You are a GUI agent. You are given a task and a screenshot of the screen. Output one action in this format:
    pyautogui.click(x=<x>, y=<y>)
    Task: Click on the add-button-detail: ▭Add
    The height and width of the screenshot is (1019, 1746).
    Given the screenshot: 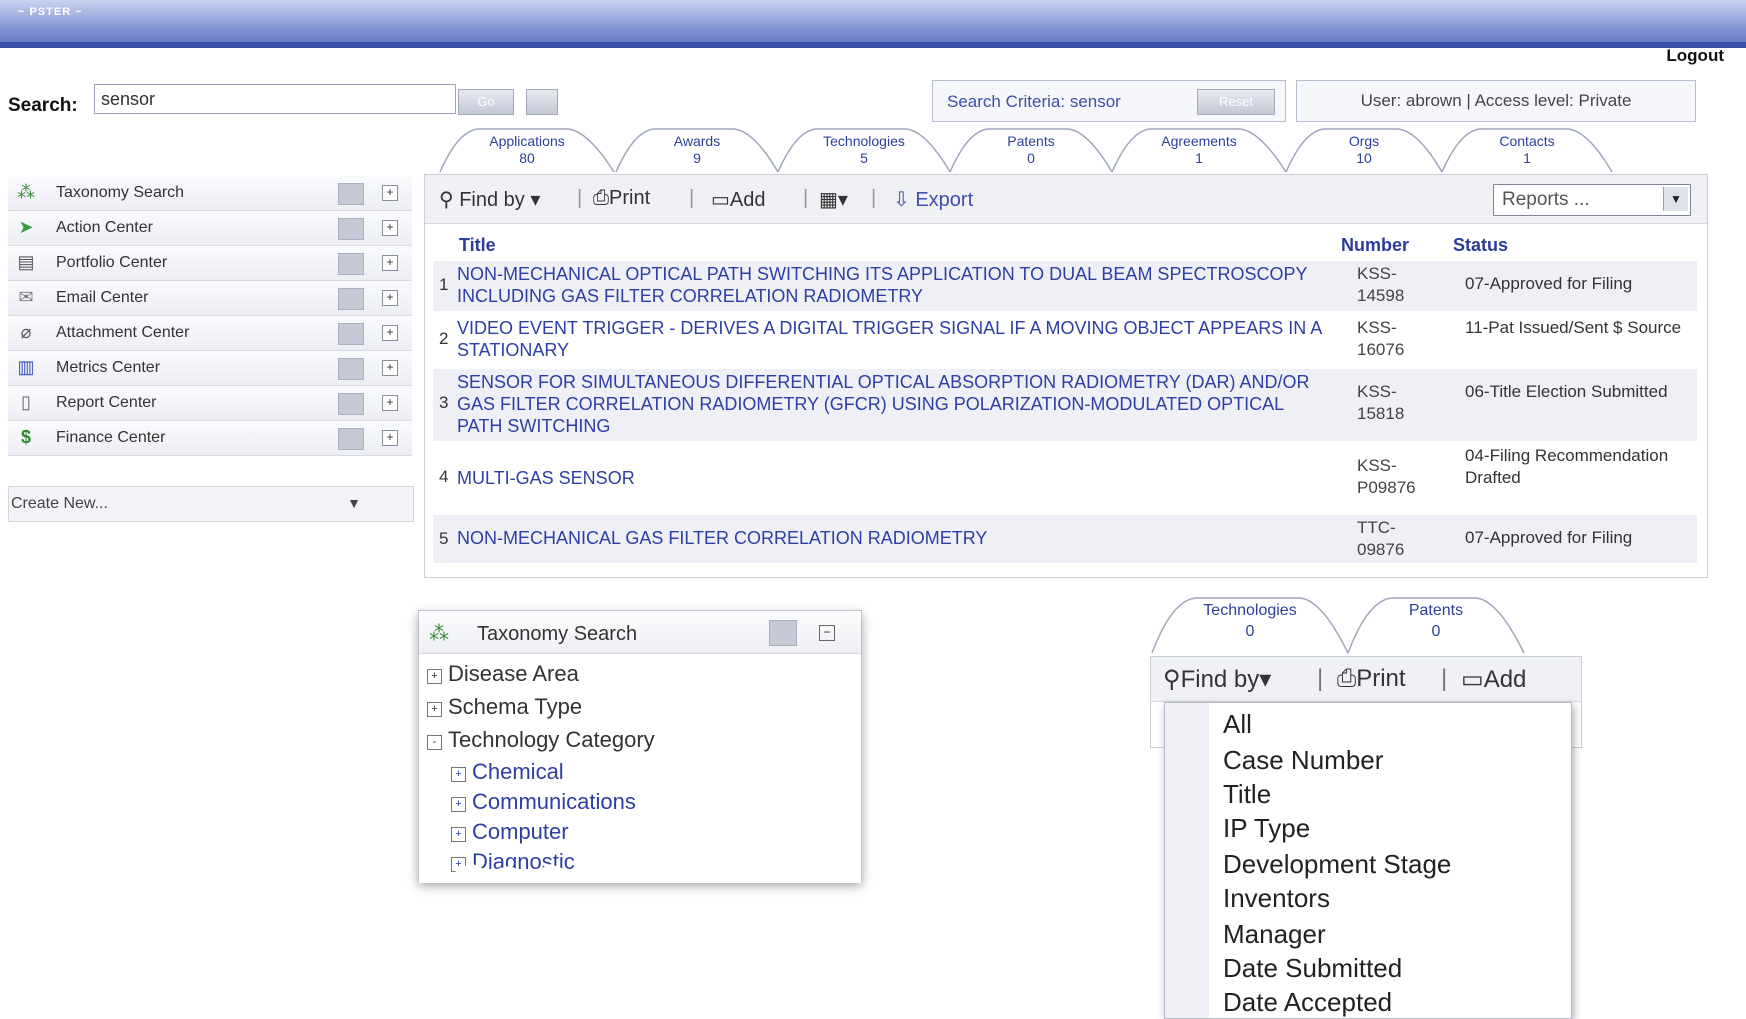 What is the action you would take?
    pyautogui.click(x=1493, y=679)
    